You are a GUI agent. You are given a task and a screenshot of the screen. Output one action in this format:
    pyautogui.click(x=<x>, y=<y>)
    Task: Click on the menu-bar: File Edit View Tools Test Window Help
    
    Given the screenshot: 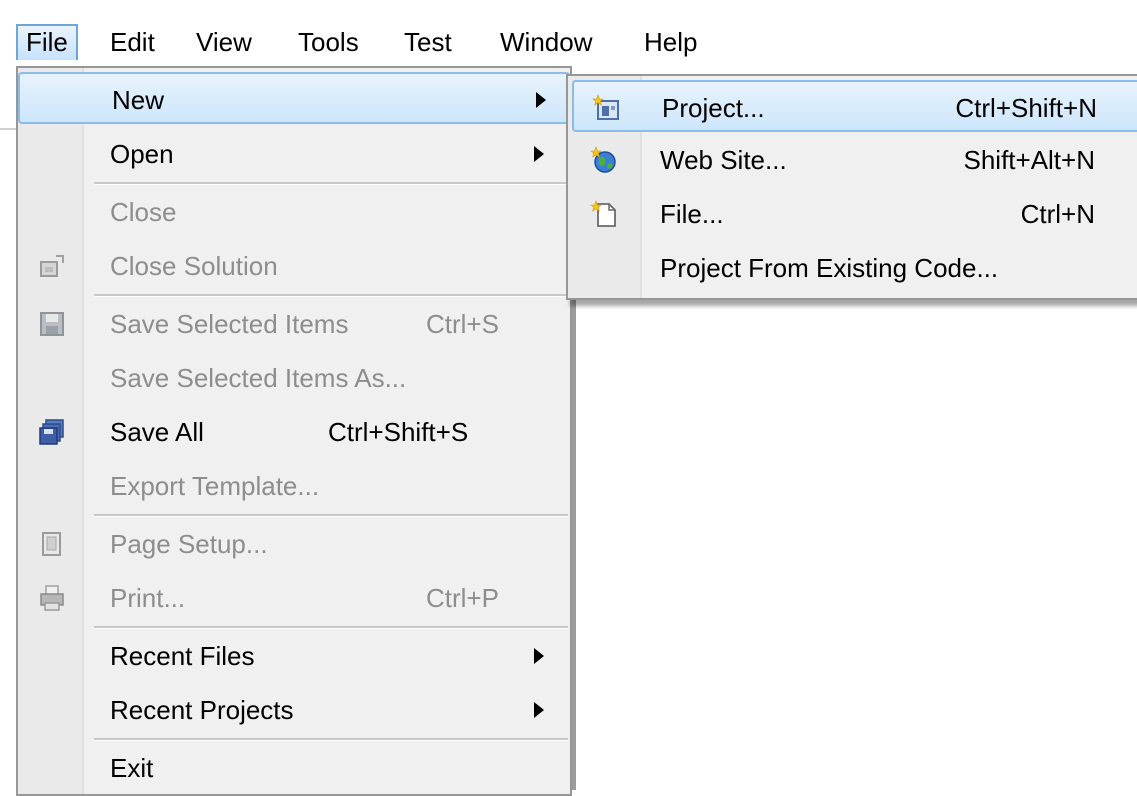 What is the action you would take?
    pyautogui.click(x=568, y=34)
    